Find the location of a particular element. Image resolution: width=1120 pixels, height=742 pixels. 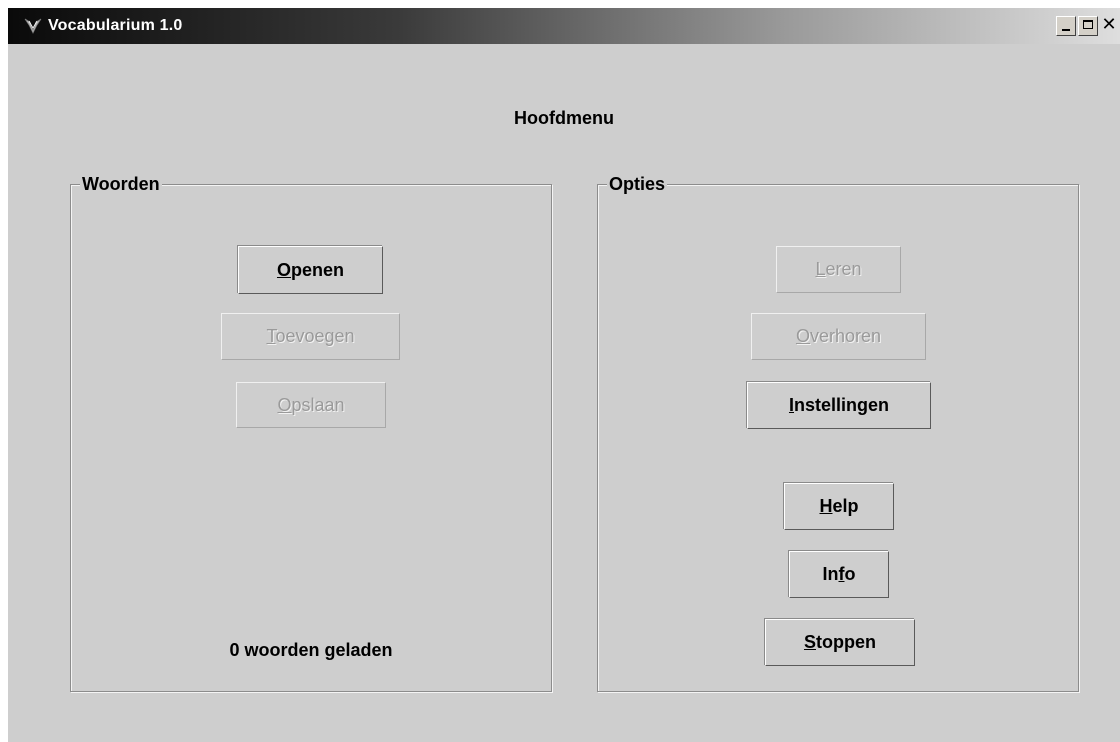

app-logo-icon is located at coordinates (33, 26).